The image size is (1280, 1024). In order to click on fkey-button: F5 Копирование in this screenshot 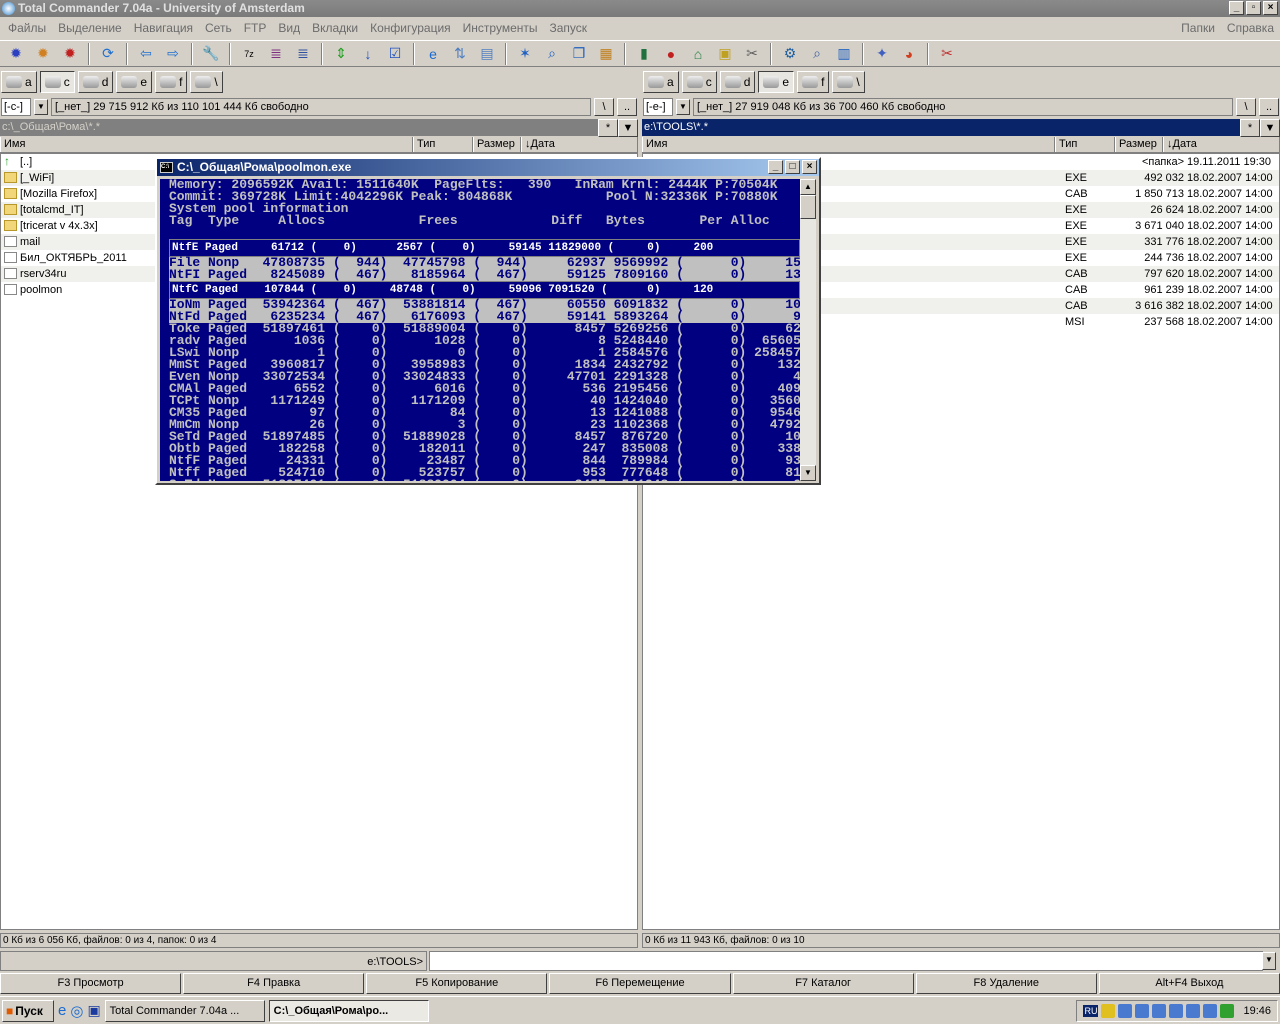, I will do `click(457, 983)`.